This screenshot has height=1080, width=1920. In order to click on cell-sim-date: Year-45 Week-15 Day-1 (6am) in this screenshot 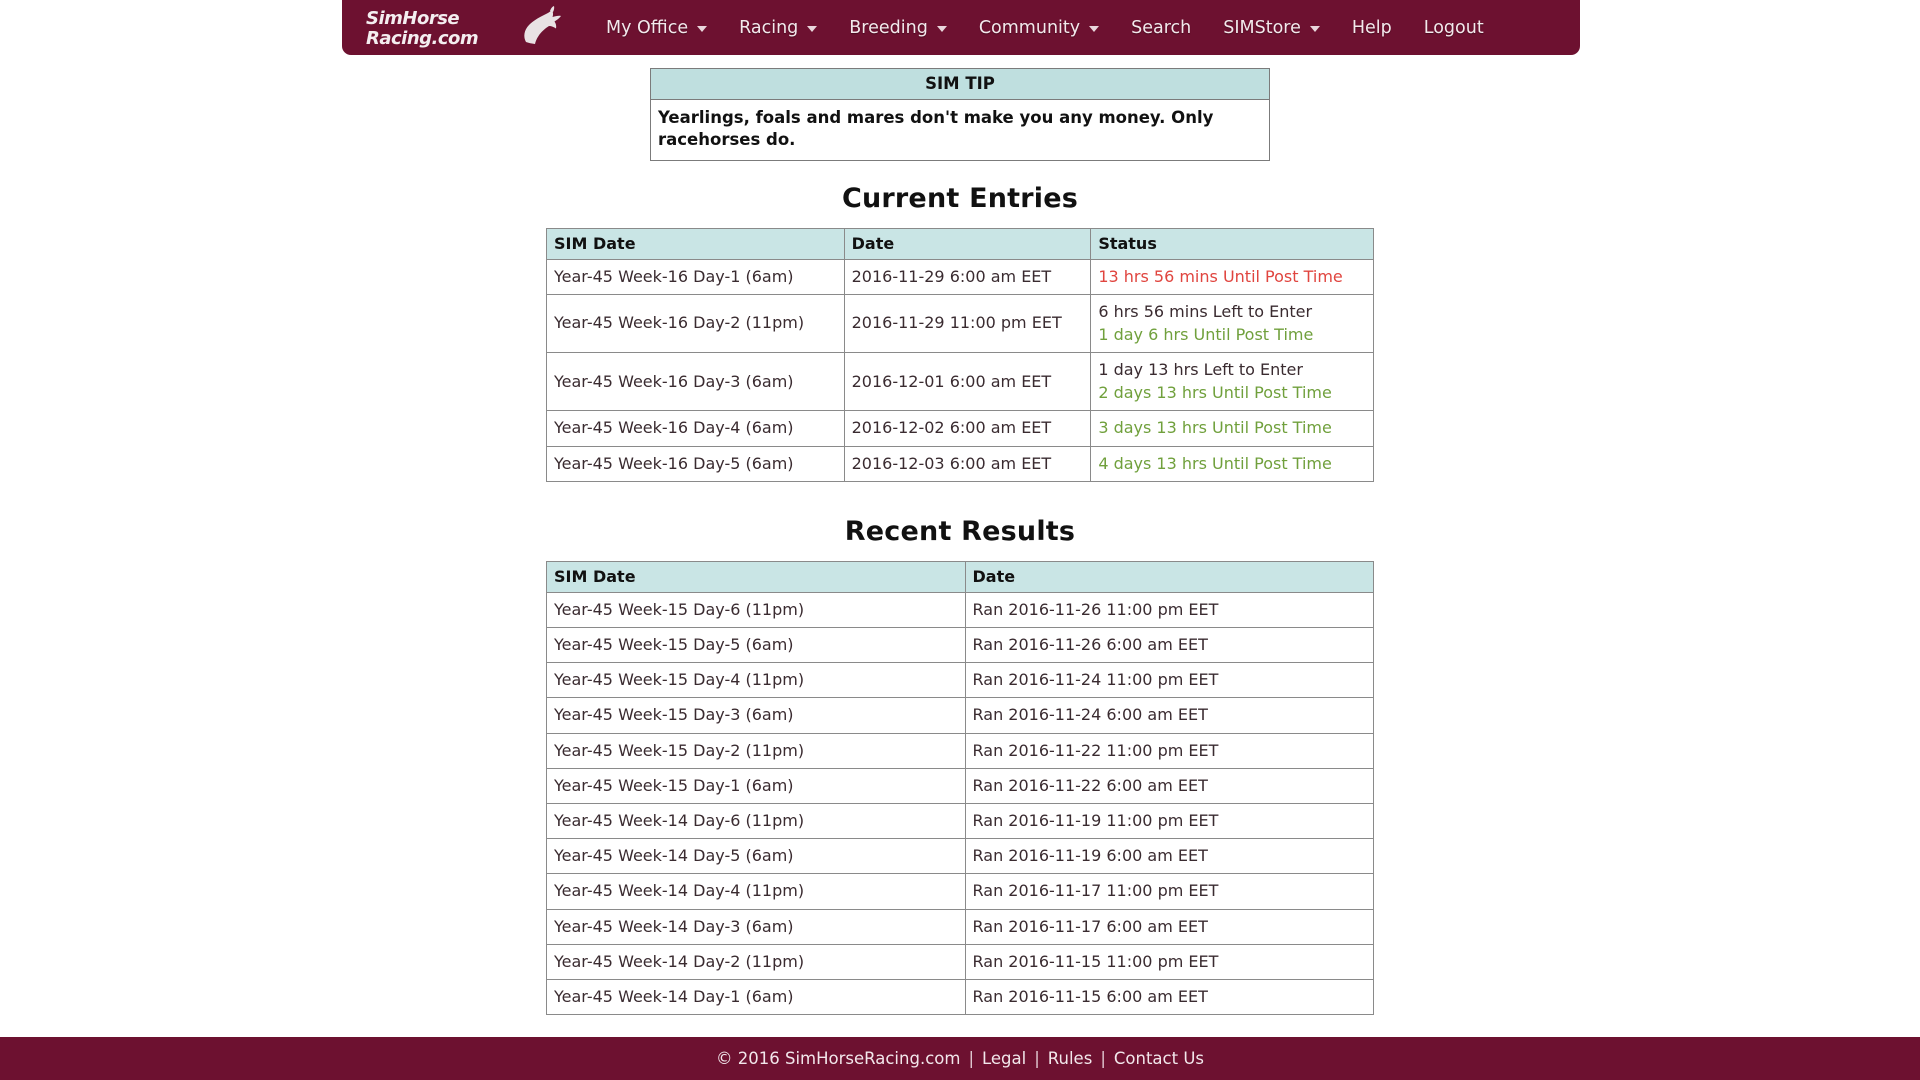, I will do `click(756, 785)`.